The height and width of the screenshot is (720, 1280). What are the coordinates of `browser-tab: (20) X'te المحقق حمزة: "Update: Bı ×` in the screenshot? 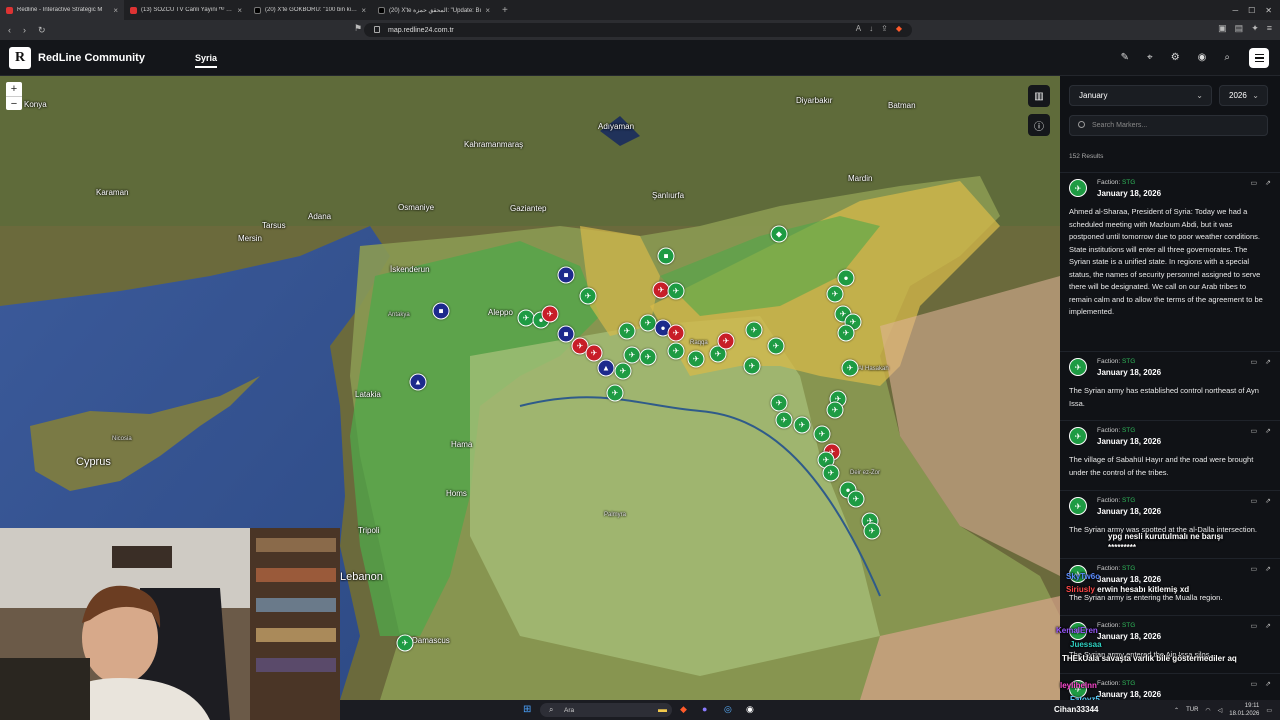 It's located at (434, 10).